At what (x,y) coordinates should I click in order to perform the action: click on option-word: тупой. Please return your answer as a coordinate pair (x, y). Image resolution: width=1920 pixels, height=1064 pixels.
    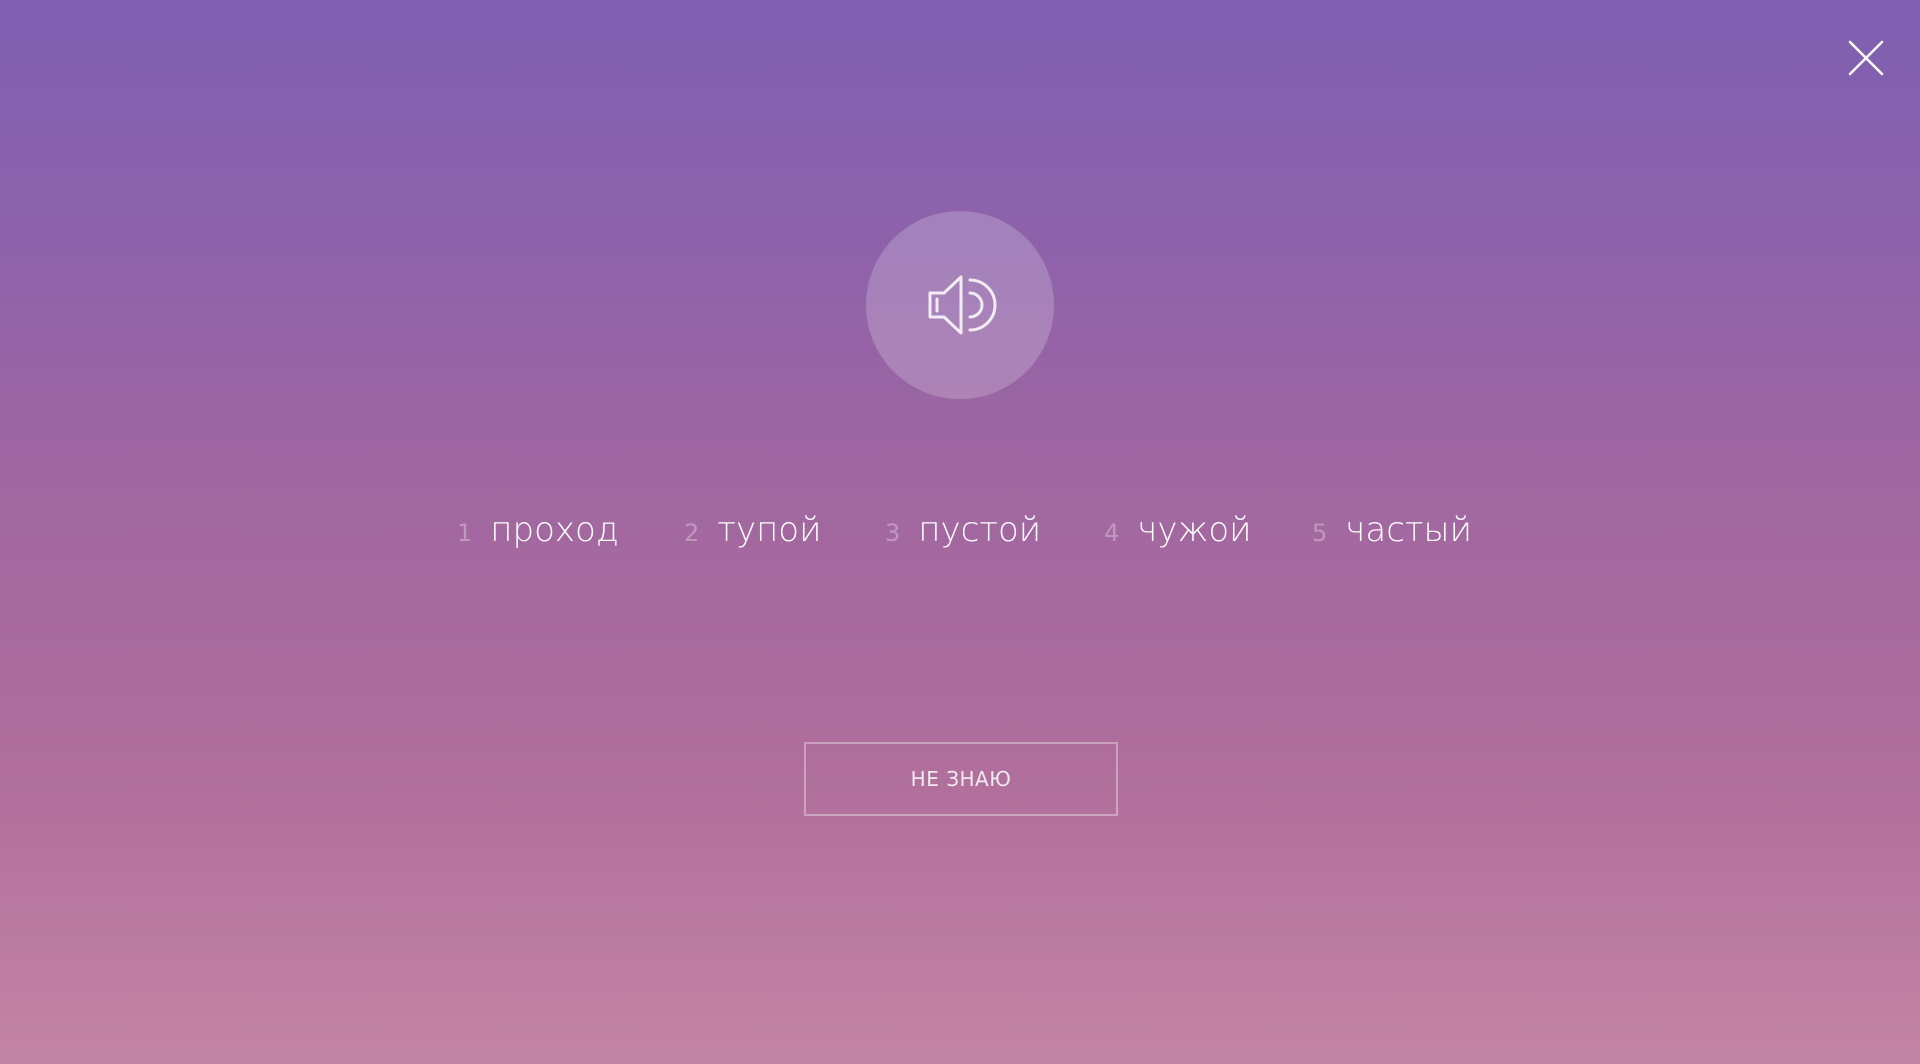
    Looking at the image, I should click on (769, 530).